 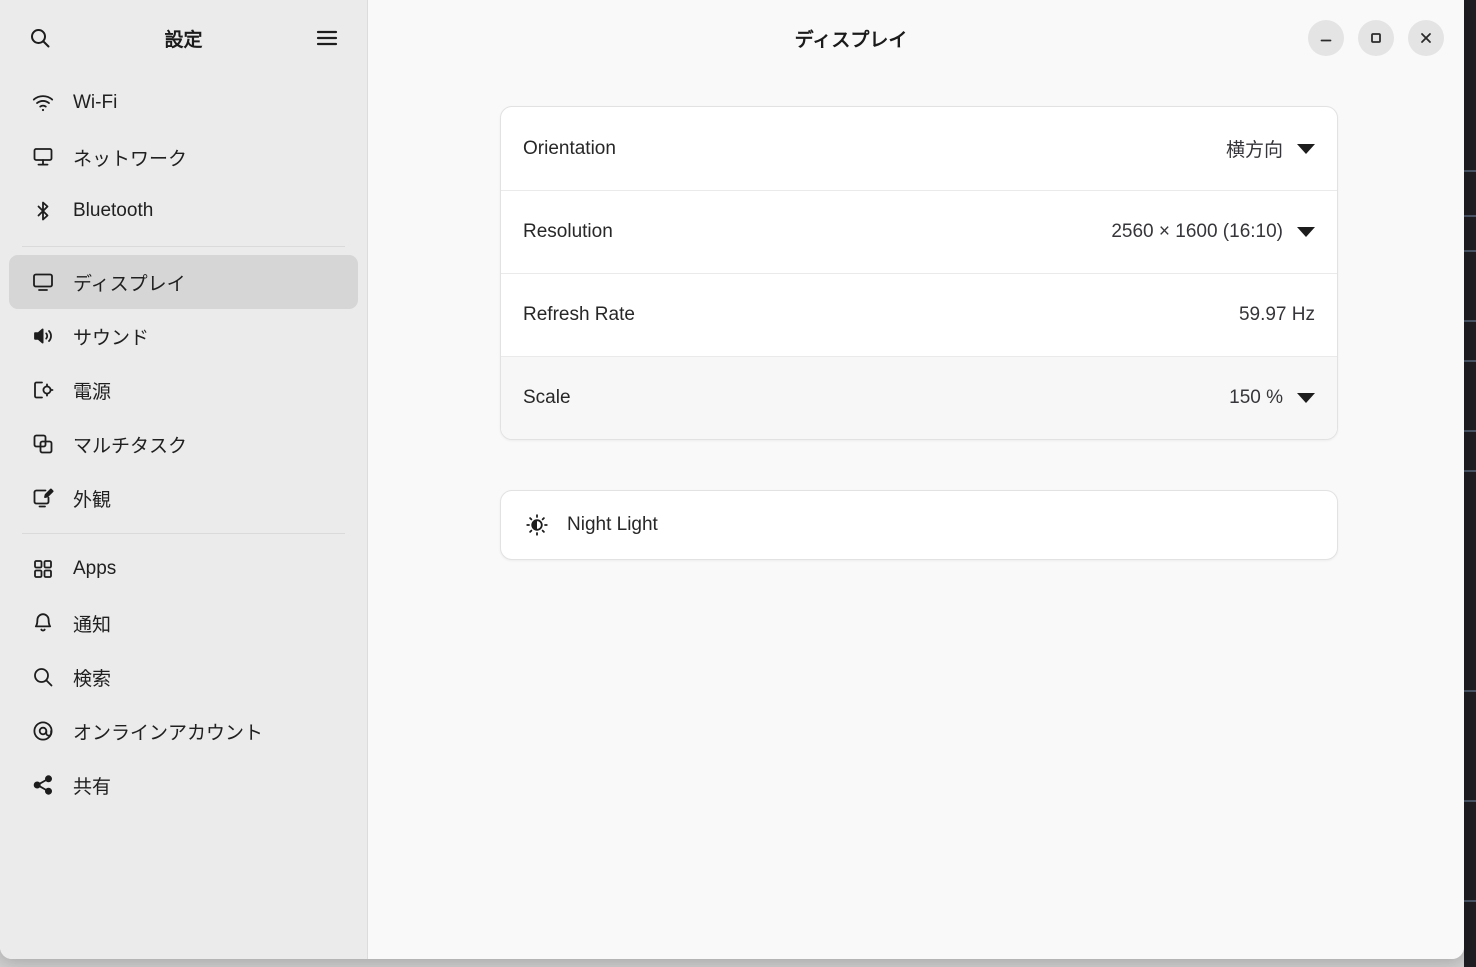 I want to click on sidebar-item-12: 電源, so click(x=183, y=390).